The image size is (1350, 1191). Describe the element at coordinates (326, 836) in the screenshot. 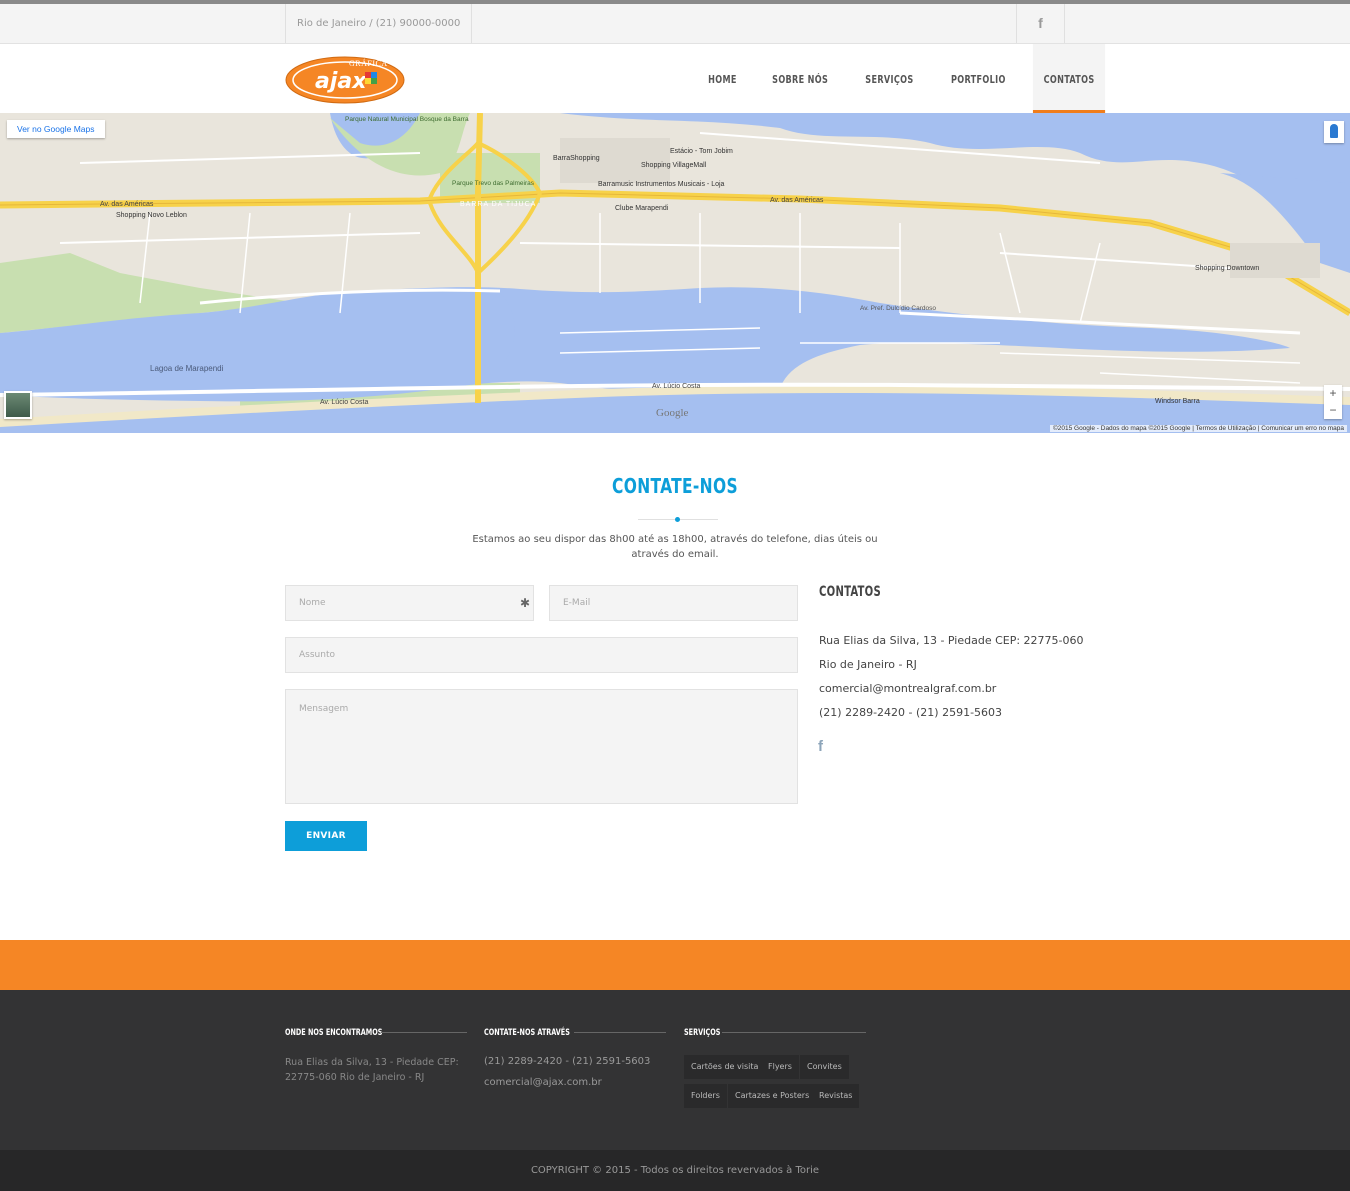

I see `send-button: ENVIAR` at that location.